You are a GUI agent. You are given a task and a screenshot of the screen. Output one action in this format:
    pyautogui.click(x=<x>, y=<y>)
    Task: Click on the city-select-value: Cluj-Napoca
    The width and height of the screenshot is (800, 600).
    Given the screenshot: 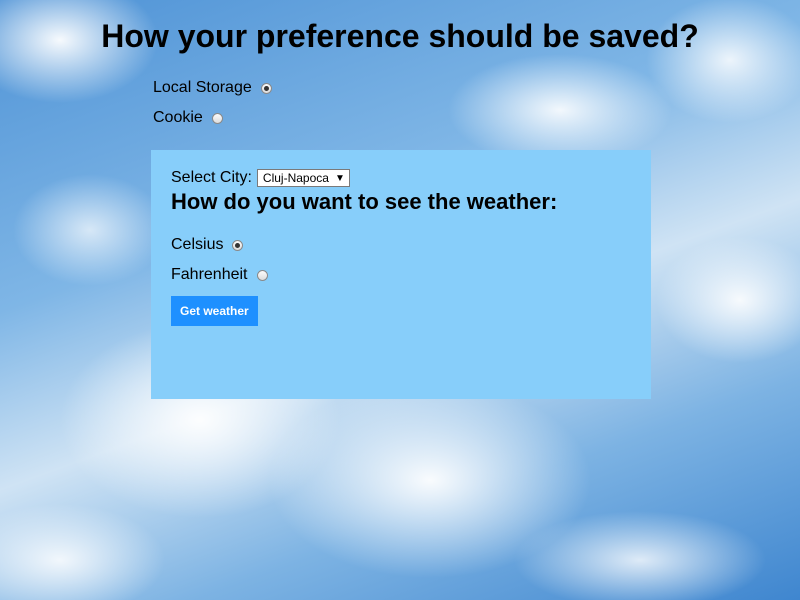 What is the action you would take?
    pyautogui.click(x=295, y=178)
    